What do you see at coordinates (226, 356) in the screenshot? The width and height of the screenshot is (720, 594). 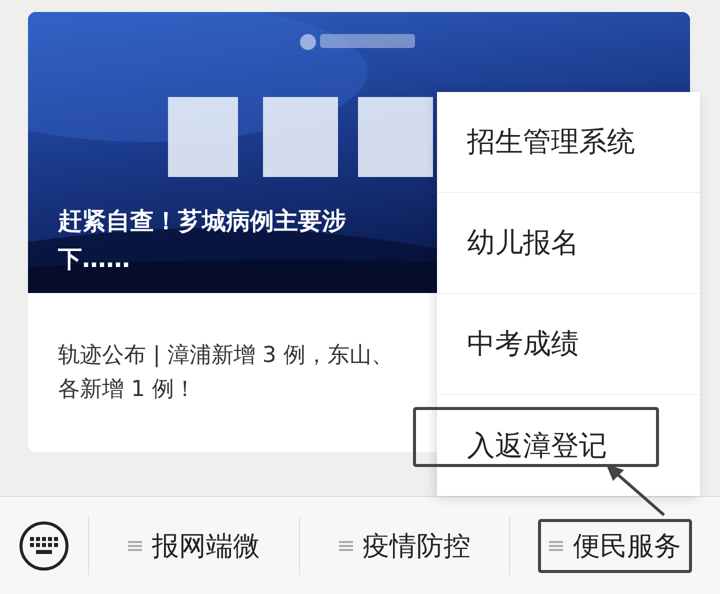 I see `article-summary: 轨迹公布 | 漳浦新增 3 例，东山、` at bounding box center [226, 356].